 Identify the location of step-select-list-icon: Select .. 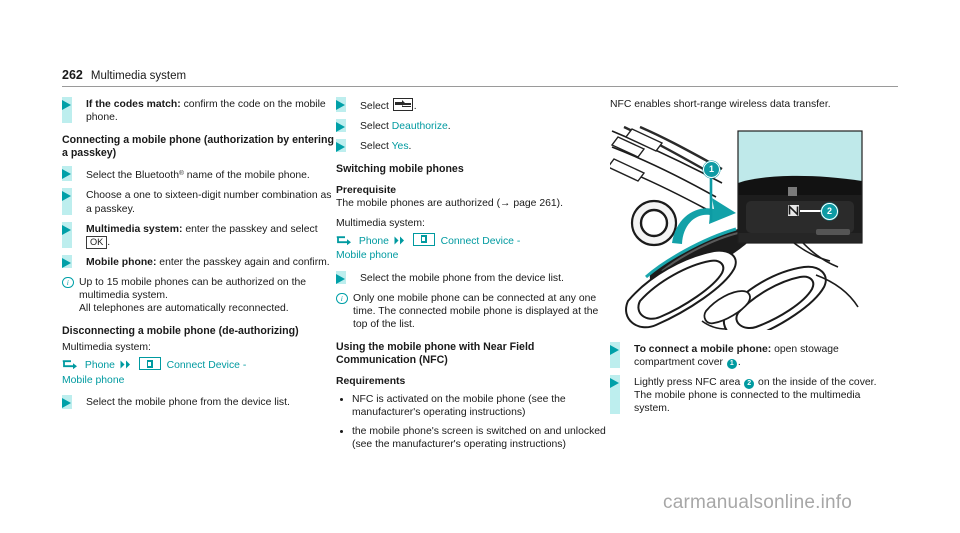
(472, 105).